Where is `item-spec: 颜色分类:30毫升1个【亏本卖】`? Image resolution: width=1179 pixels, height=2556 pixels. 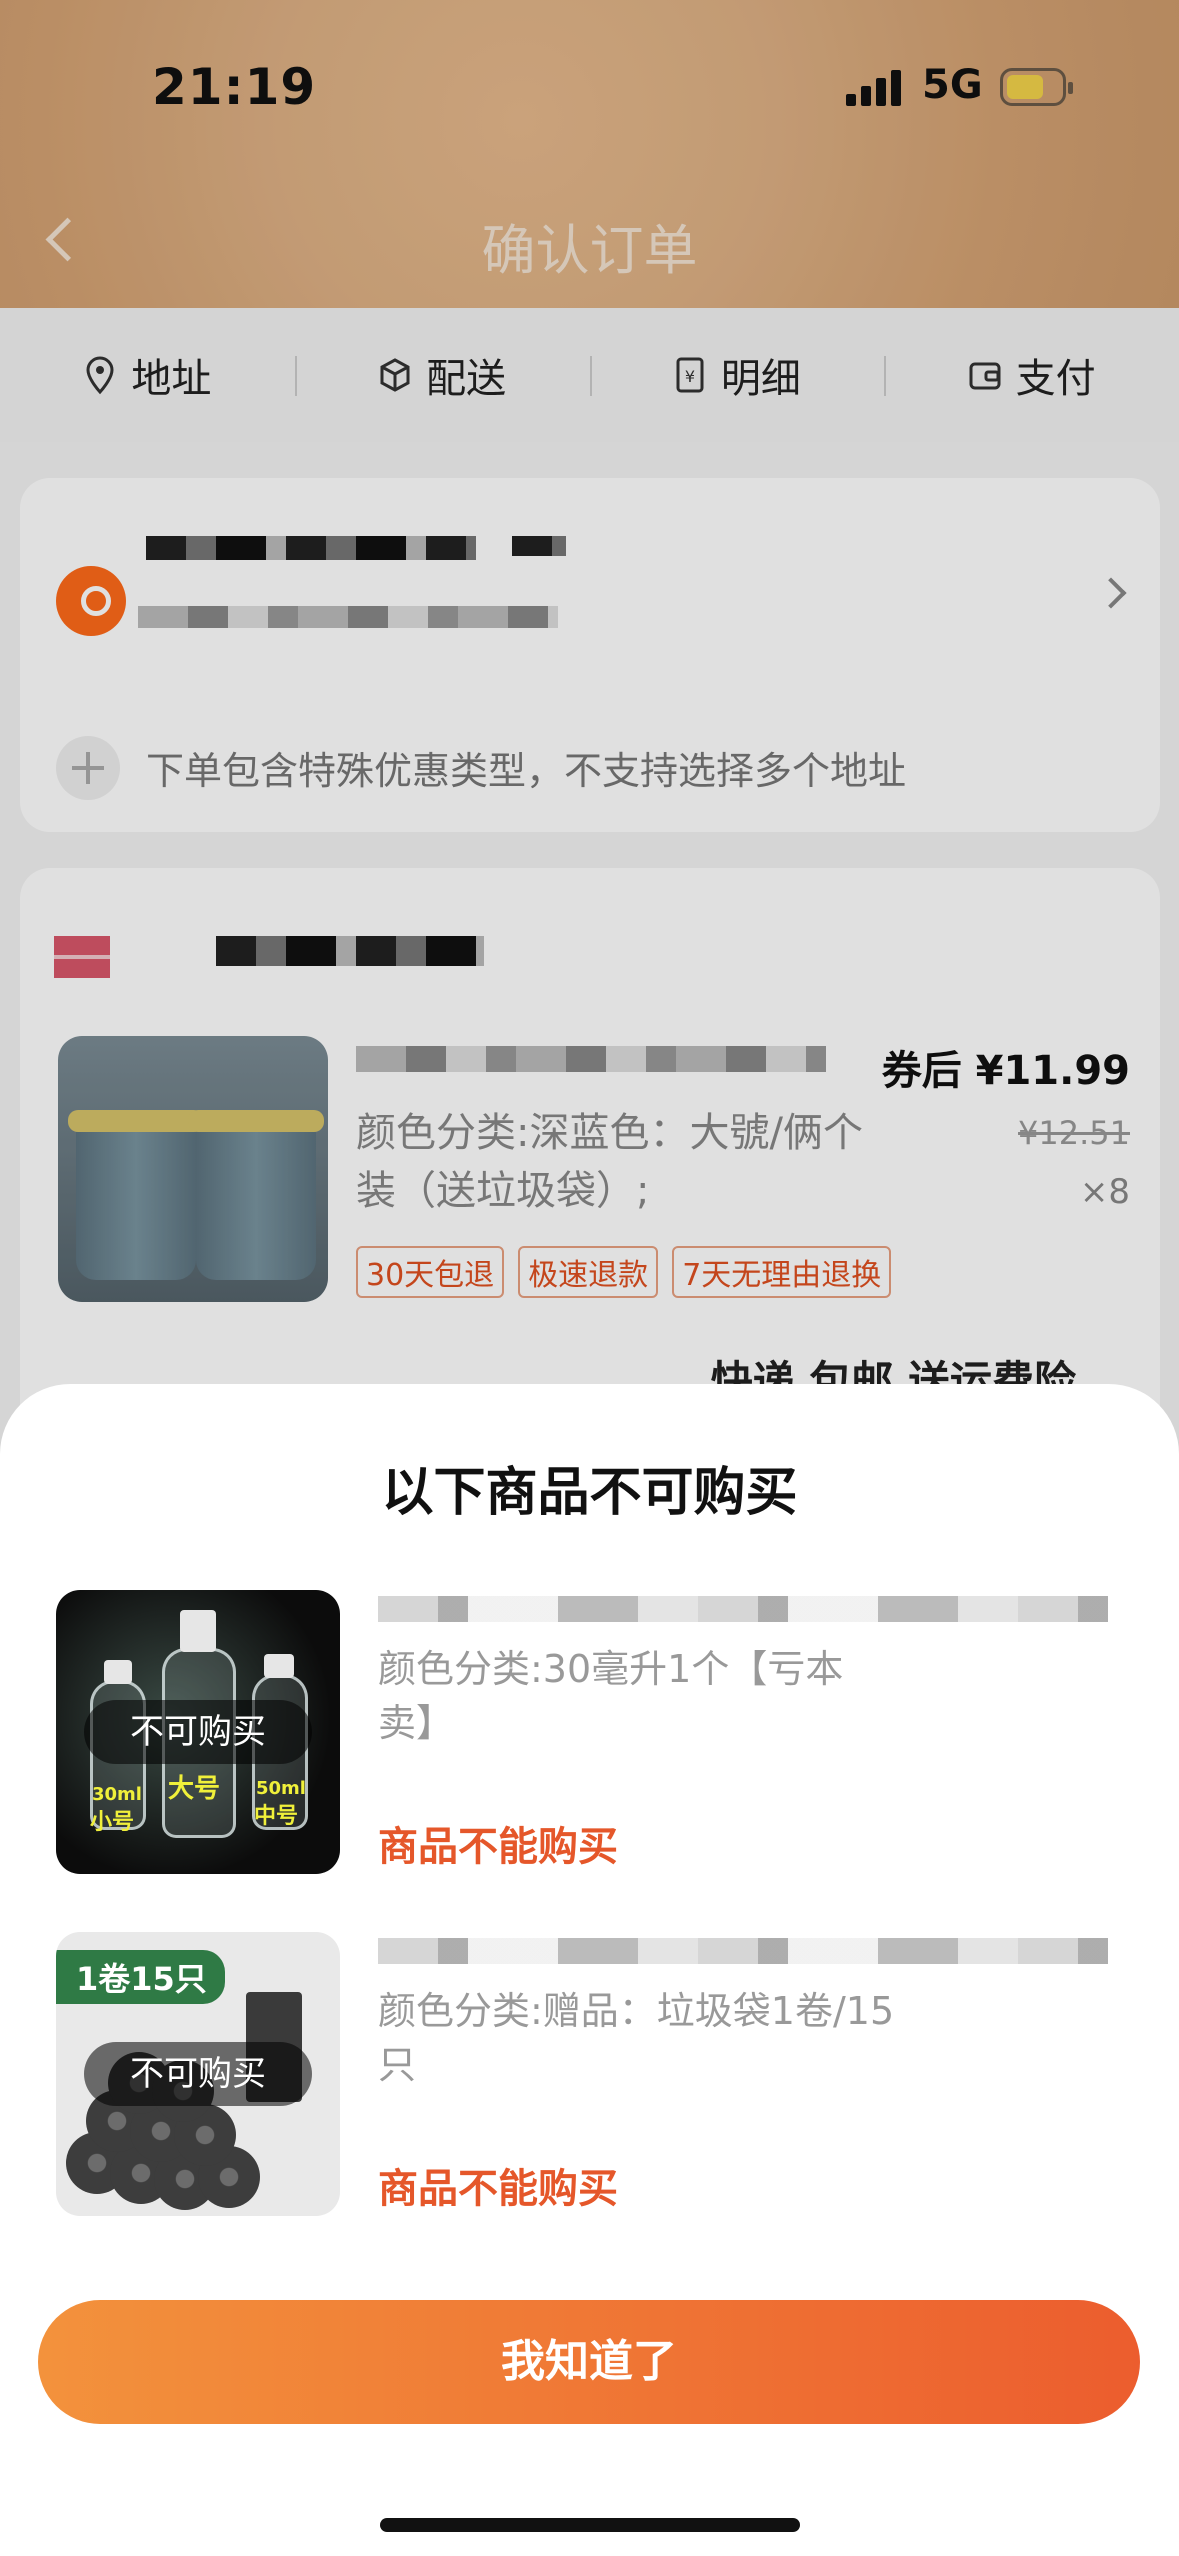
item-spec: 颜色分类:30毫升1个【亏本卖】 is located at coordinates (611, 1696).